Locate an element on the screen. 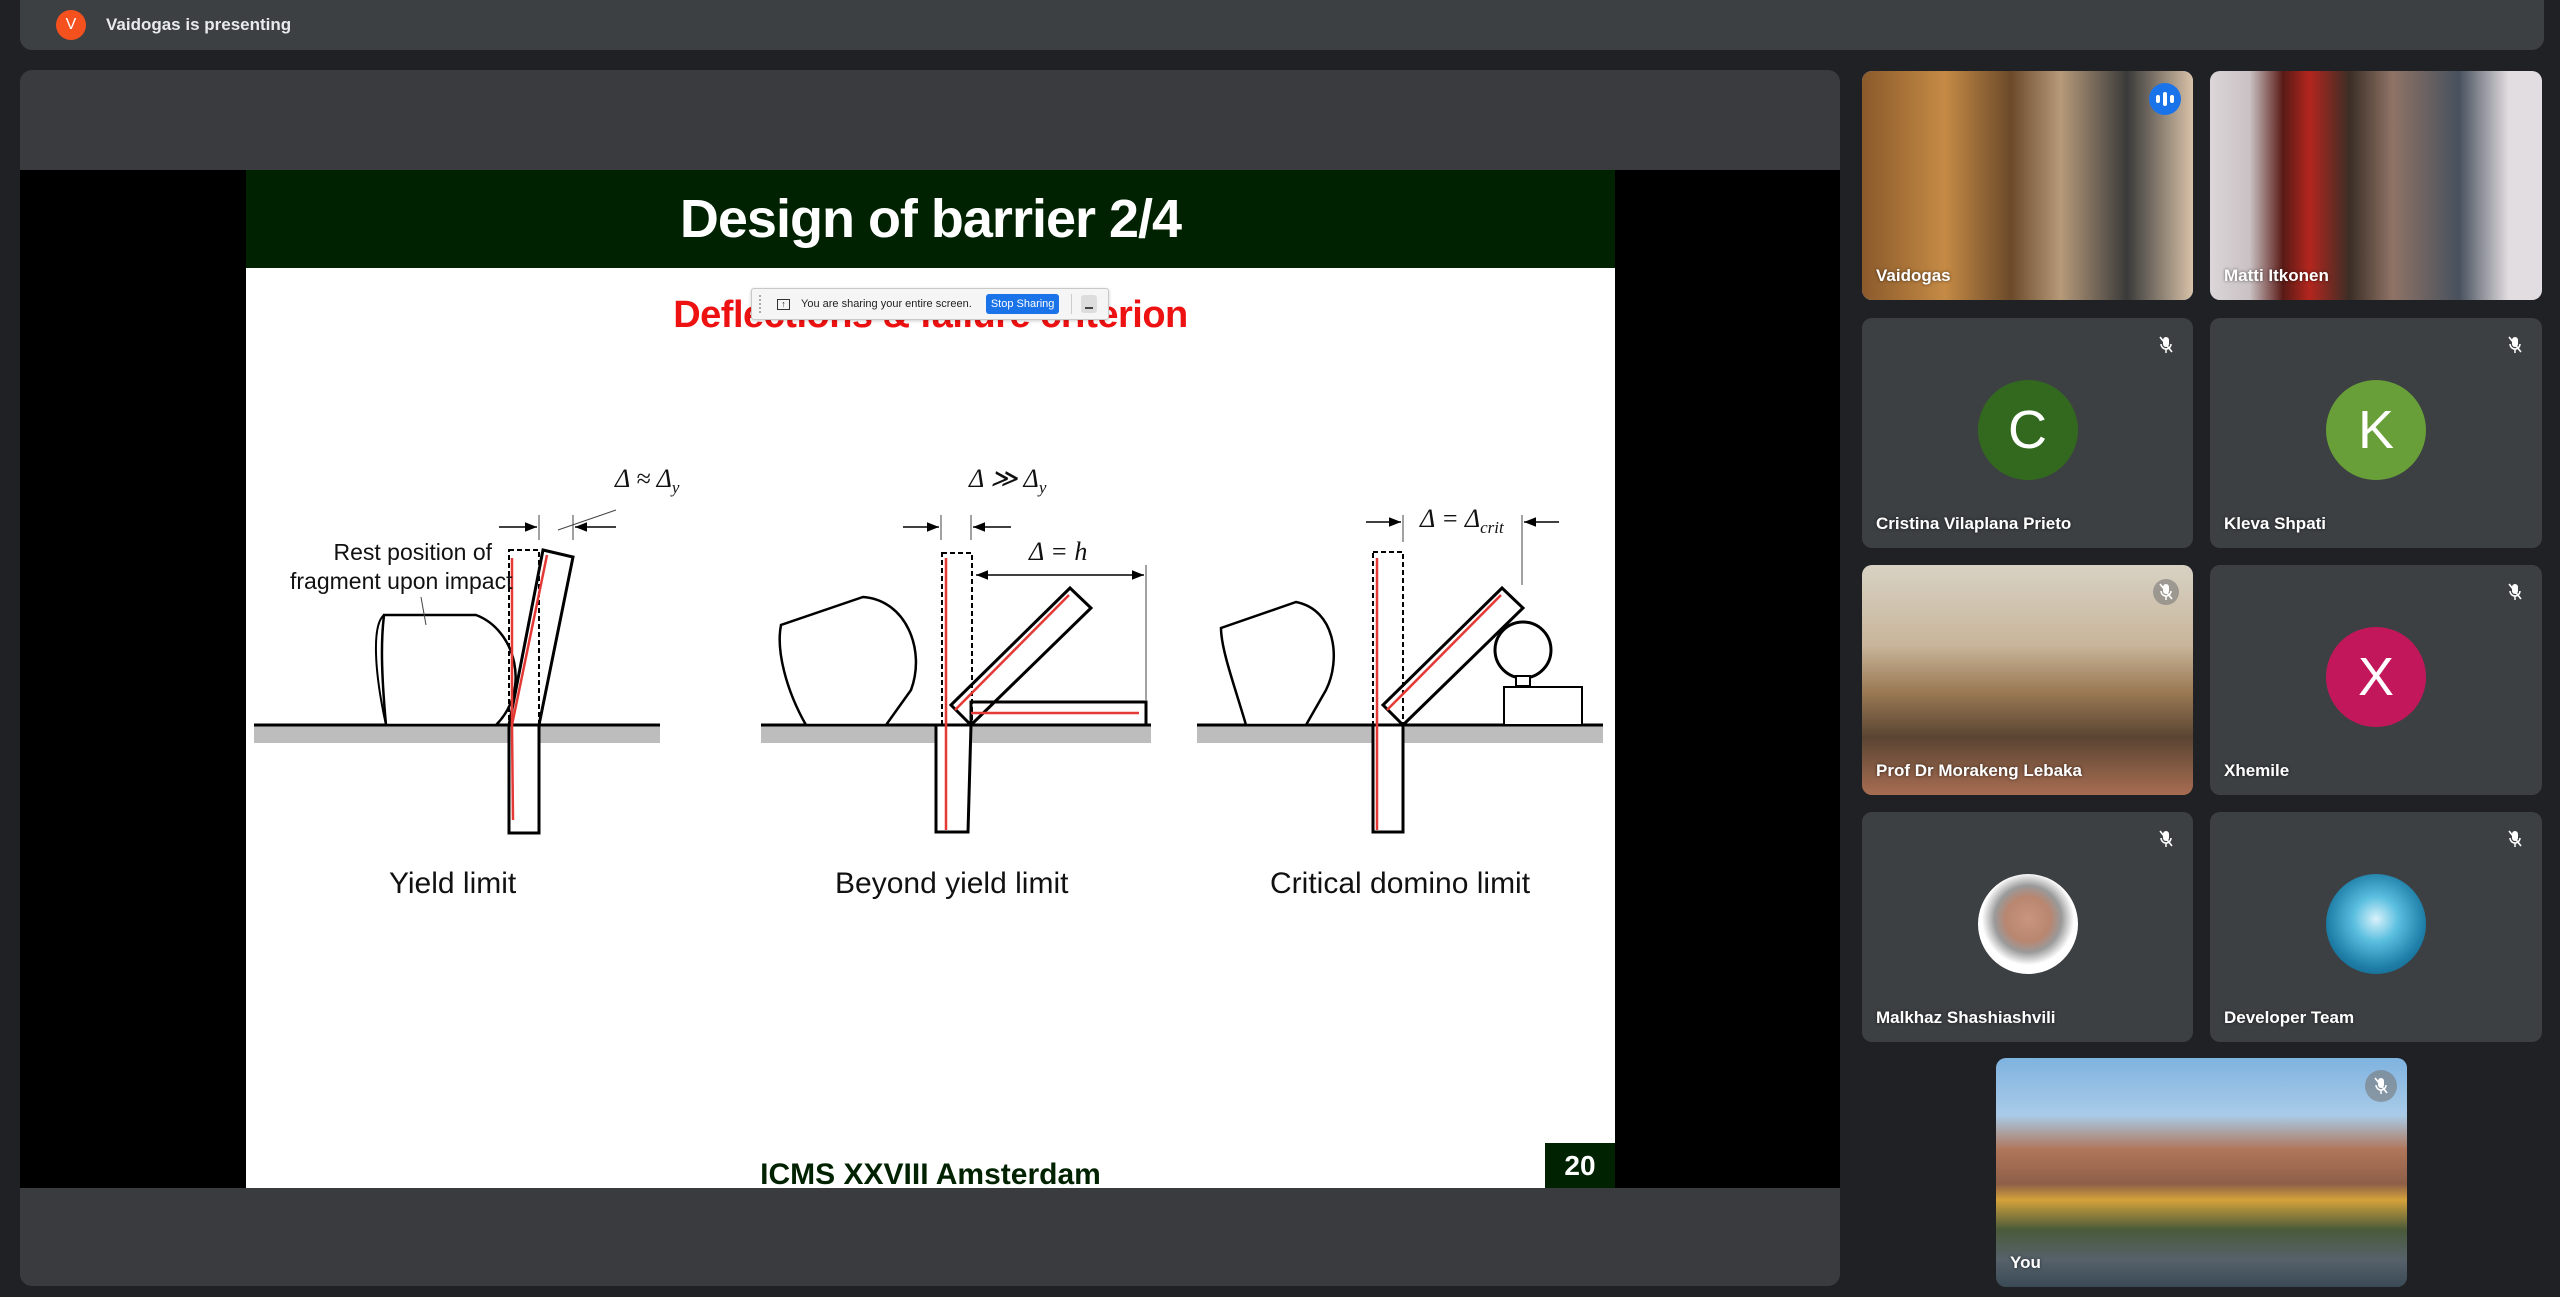 Image resolution: width=2560 pixels, height=1297 pixels. participant-tile-vaidogas: Vaidogas is located at coordinates (2027, 185).